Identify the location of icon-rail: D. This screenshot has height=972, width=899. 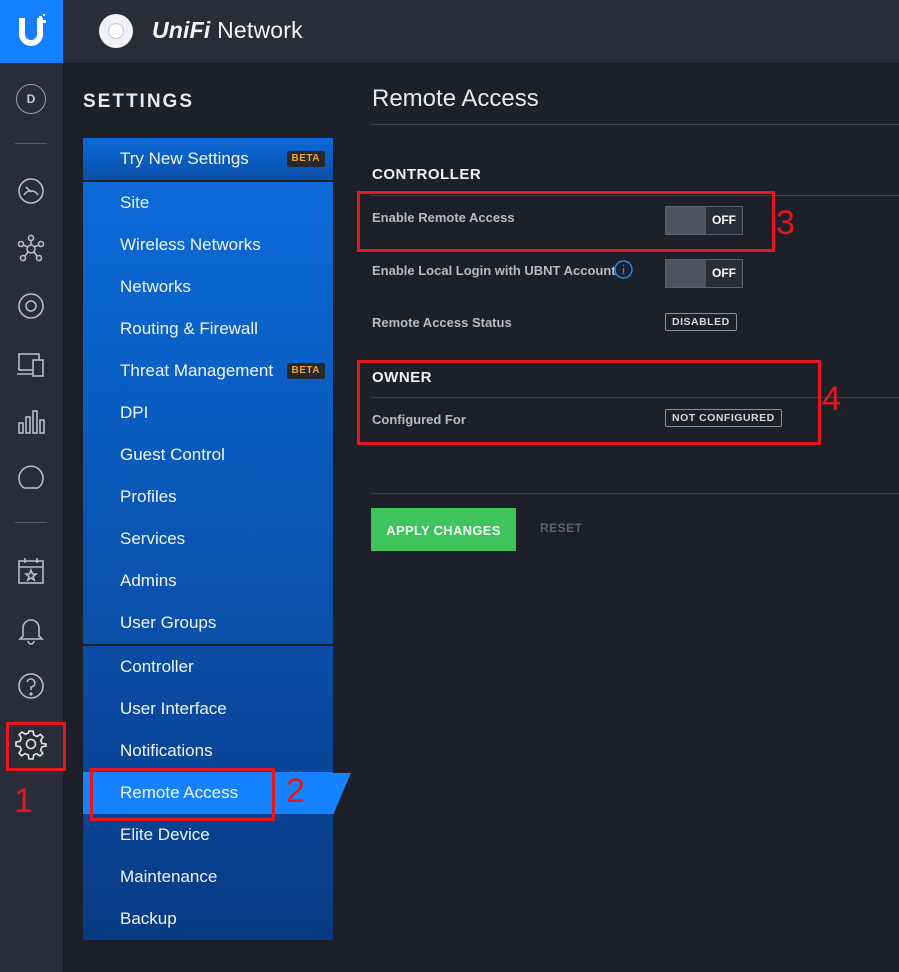
(31, 486).